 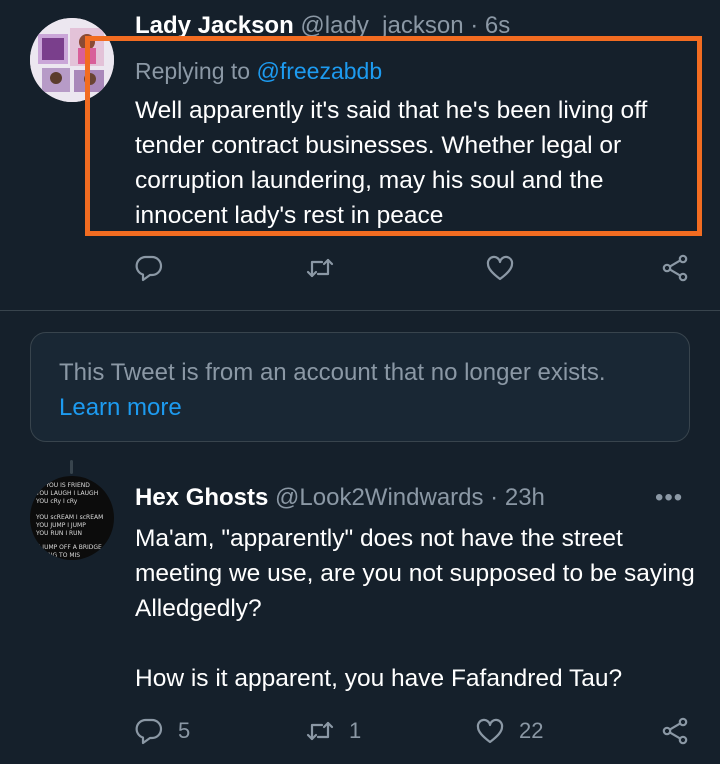 What do you see at coordinates (57, 501) in the screenshot?
I see `avatar-meme-line: YOU cRy I cRy` at bounding box center [57, 501].